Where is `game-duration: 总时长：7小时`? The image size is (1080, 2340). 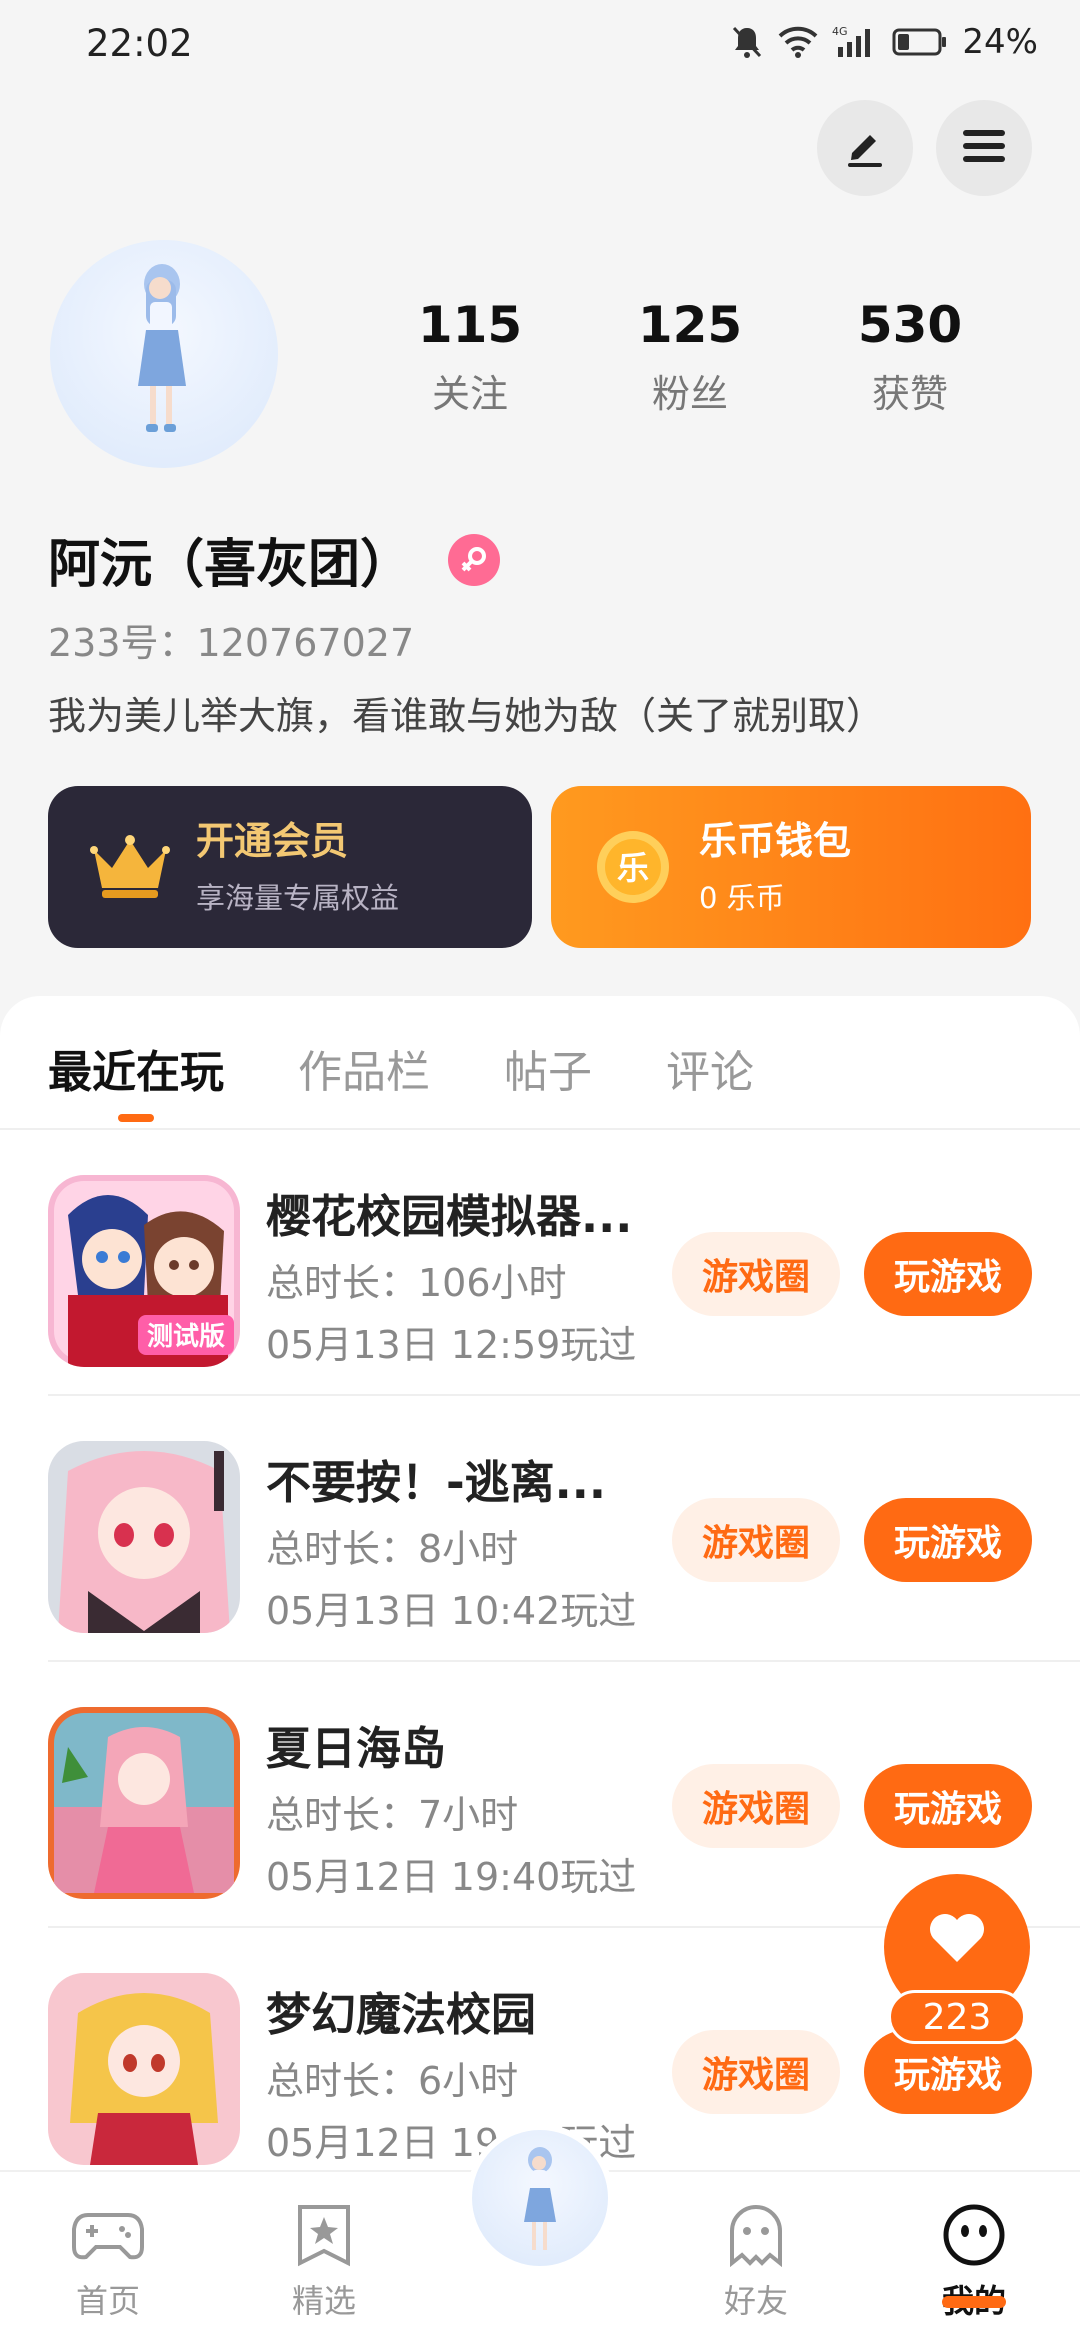
game-duration: 总时长：7小时 is located at coordinates (392, 1815).